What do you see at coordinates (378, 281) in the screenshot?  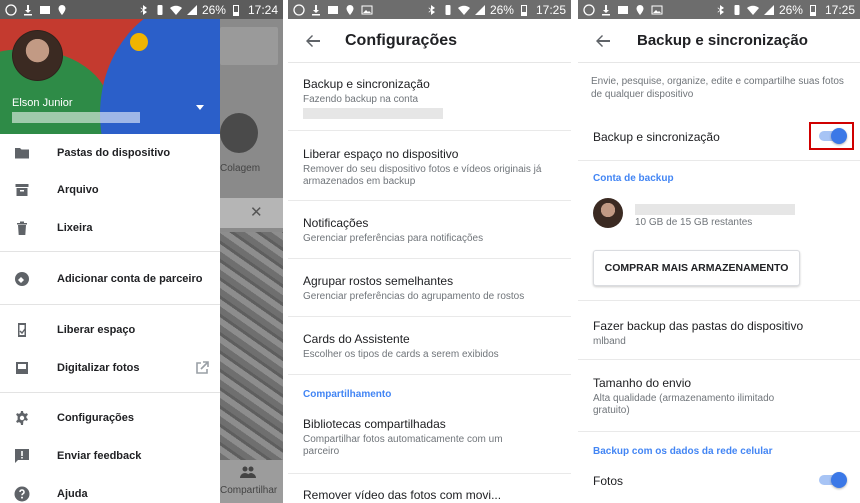 I see `setting-title: Agrupar rostos semelhantes` at bounding box center [378, 281].